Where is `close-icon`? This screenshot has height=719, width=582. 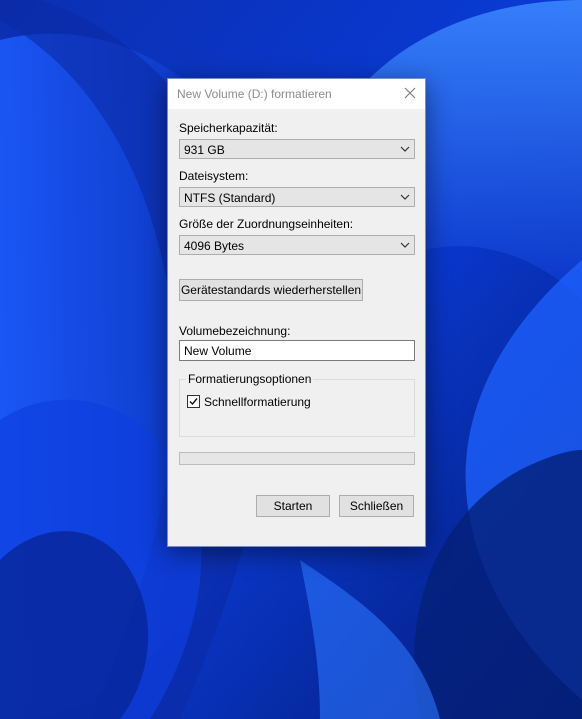
close-icon is located at coordinates (410, 93).